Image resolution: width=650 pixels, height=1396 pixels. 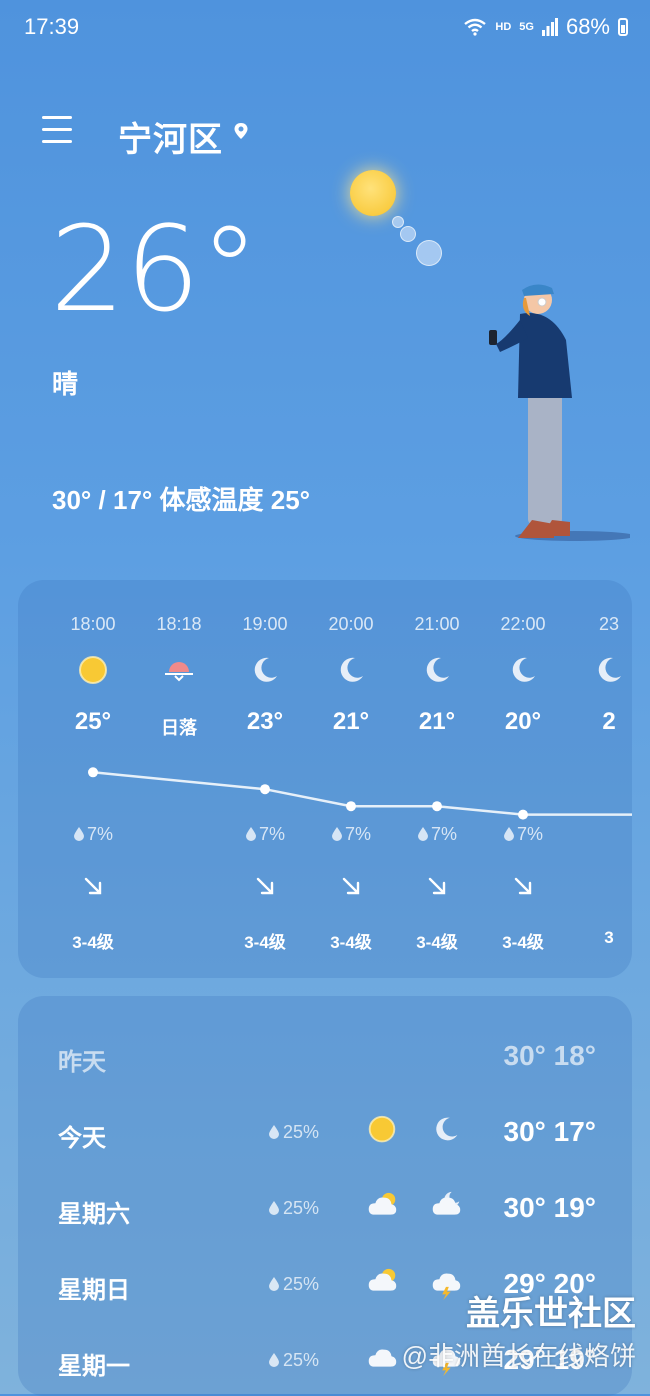 What do you see at coordinates (179, 672) in the screenshot?
I see `sunset-icon` at bounding box center [179, 672].